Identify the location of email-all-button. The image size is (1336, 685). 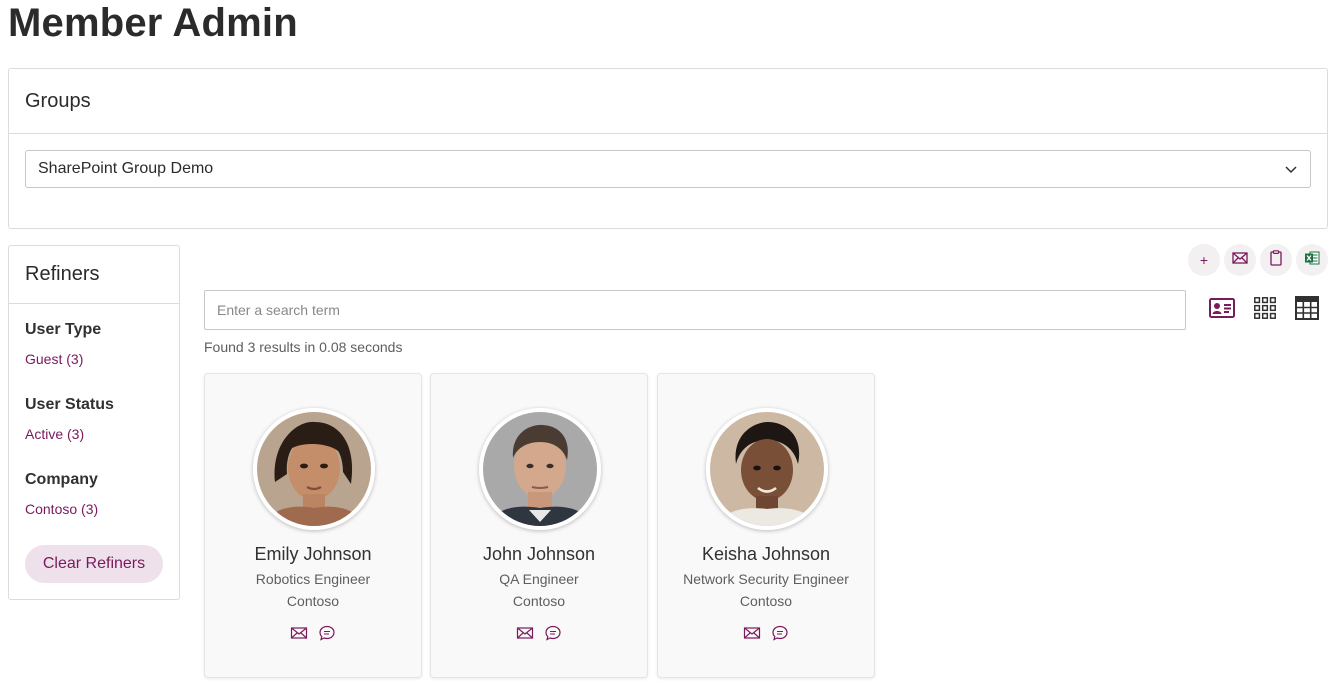
(1240, 260).